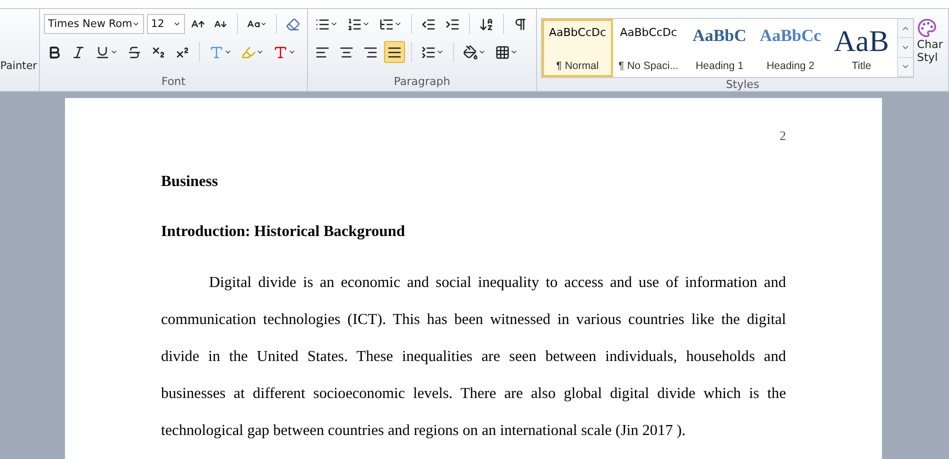 The image size is (949, 459). What do you see at coordinates (102, 52) in the screenshot?
I see `underline-icon` at bounding box center [102, 52].